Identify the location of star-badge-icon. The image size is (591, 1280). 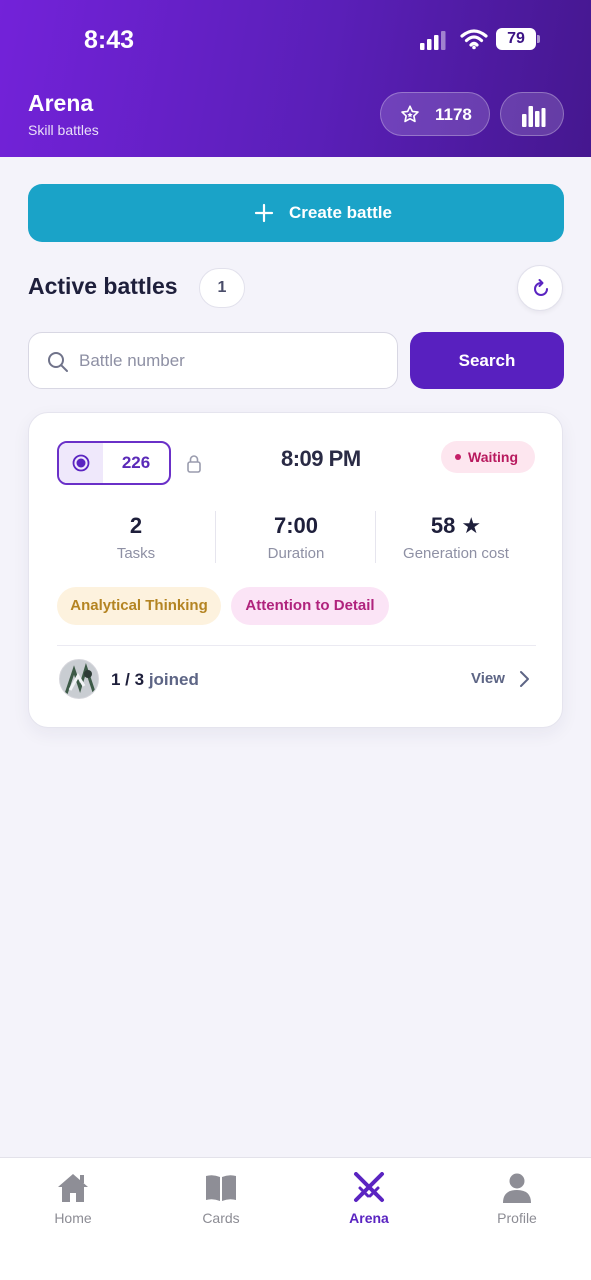
(410, 114).